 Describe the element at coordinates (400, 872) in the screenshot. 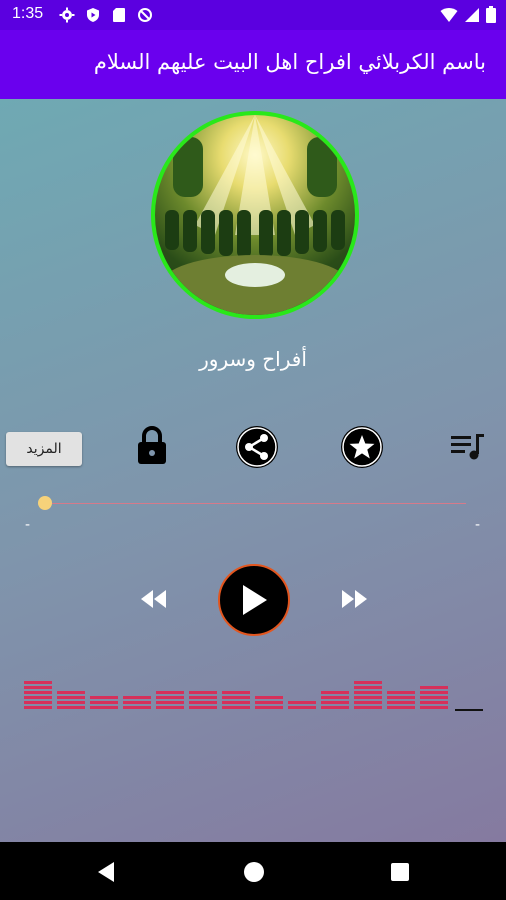

I see `recents-icon` at that location.